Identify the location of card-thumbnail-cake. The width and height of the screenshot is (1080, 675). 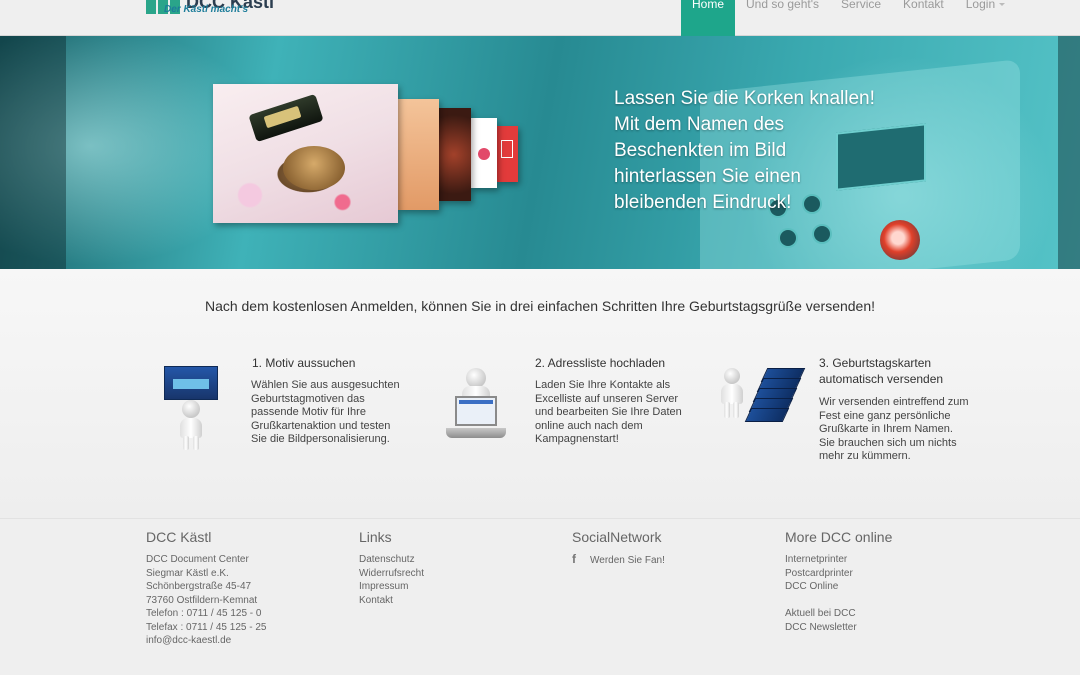
(454, 154).